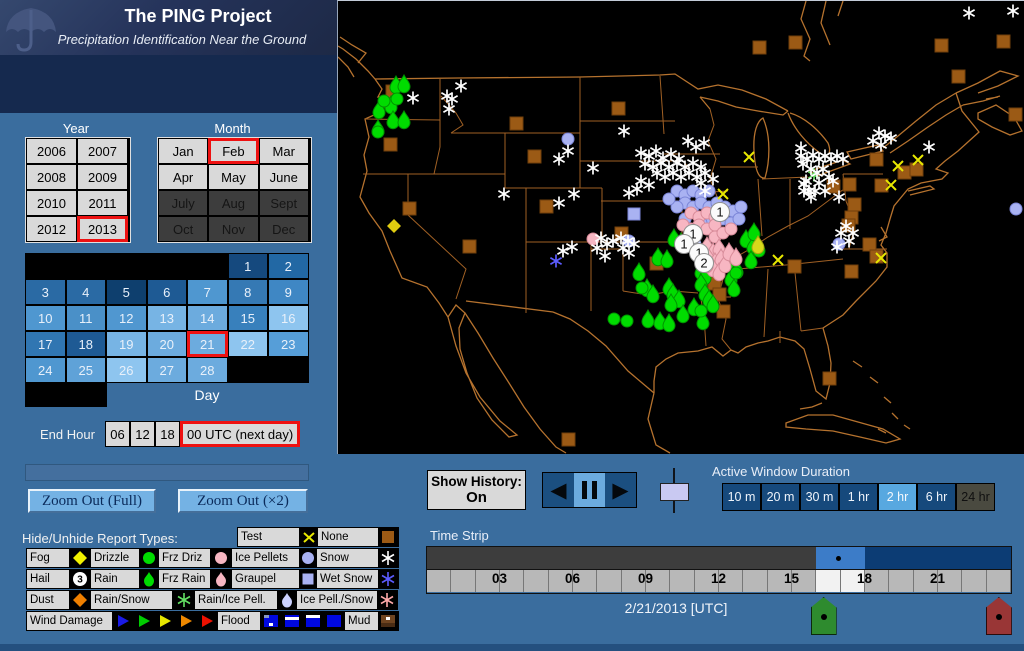 The image size is (1024, 651). What do you see at coordinates (243, 501) in the screenshot?
I see `zoom-out-x2-button: Zoom Out (×2)` at bounding box center [243, 501].